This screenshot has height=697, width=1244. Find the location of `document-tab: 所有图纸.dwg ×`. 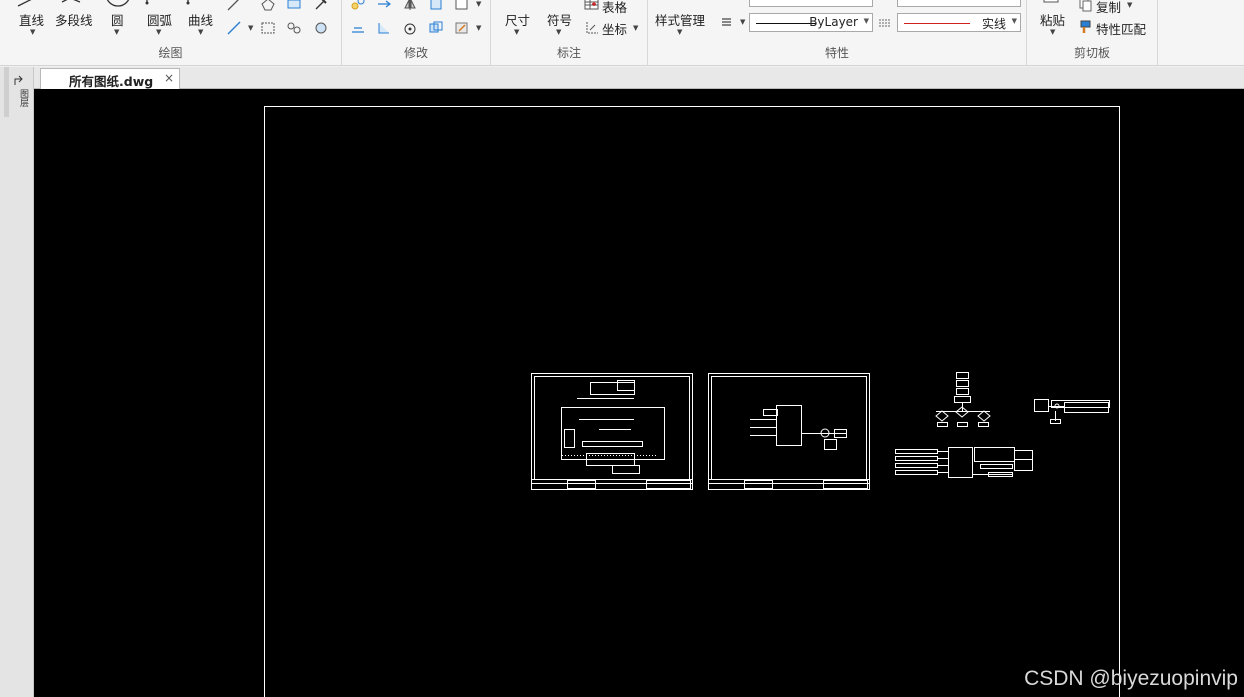

document-tab: 所有图纸.dwg × is located at coordinates (110, 78).